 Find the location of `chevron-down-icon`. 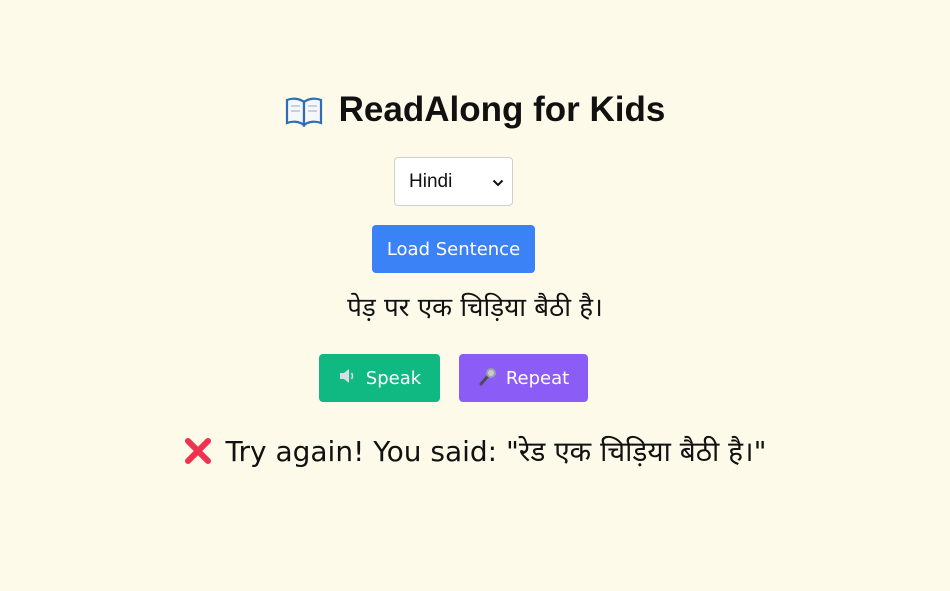

chevron-down-icon is located at coordinates (498, 181).